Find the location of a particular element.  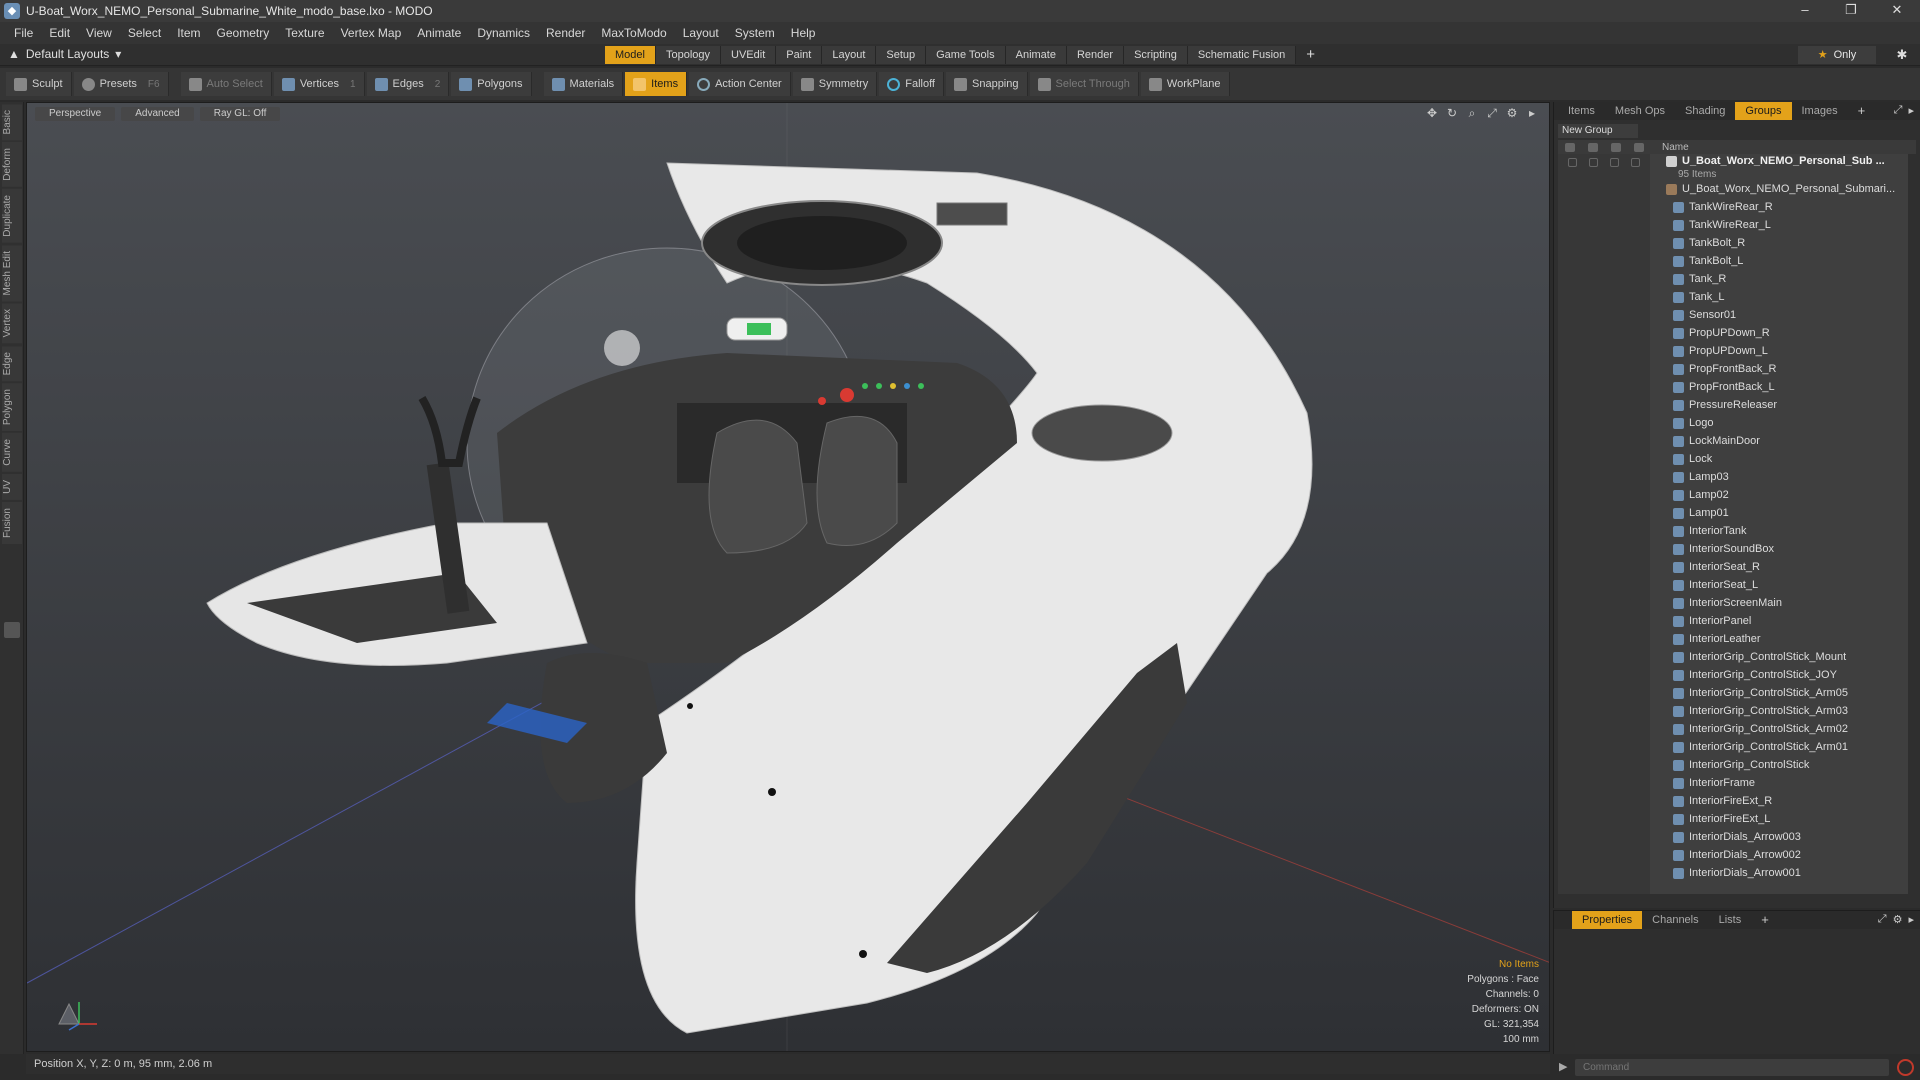

tab-topology: Topology is located at coordinates (688, 55).